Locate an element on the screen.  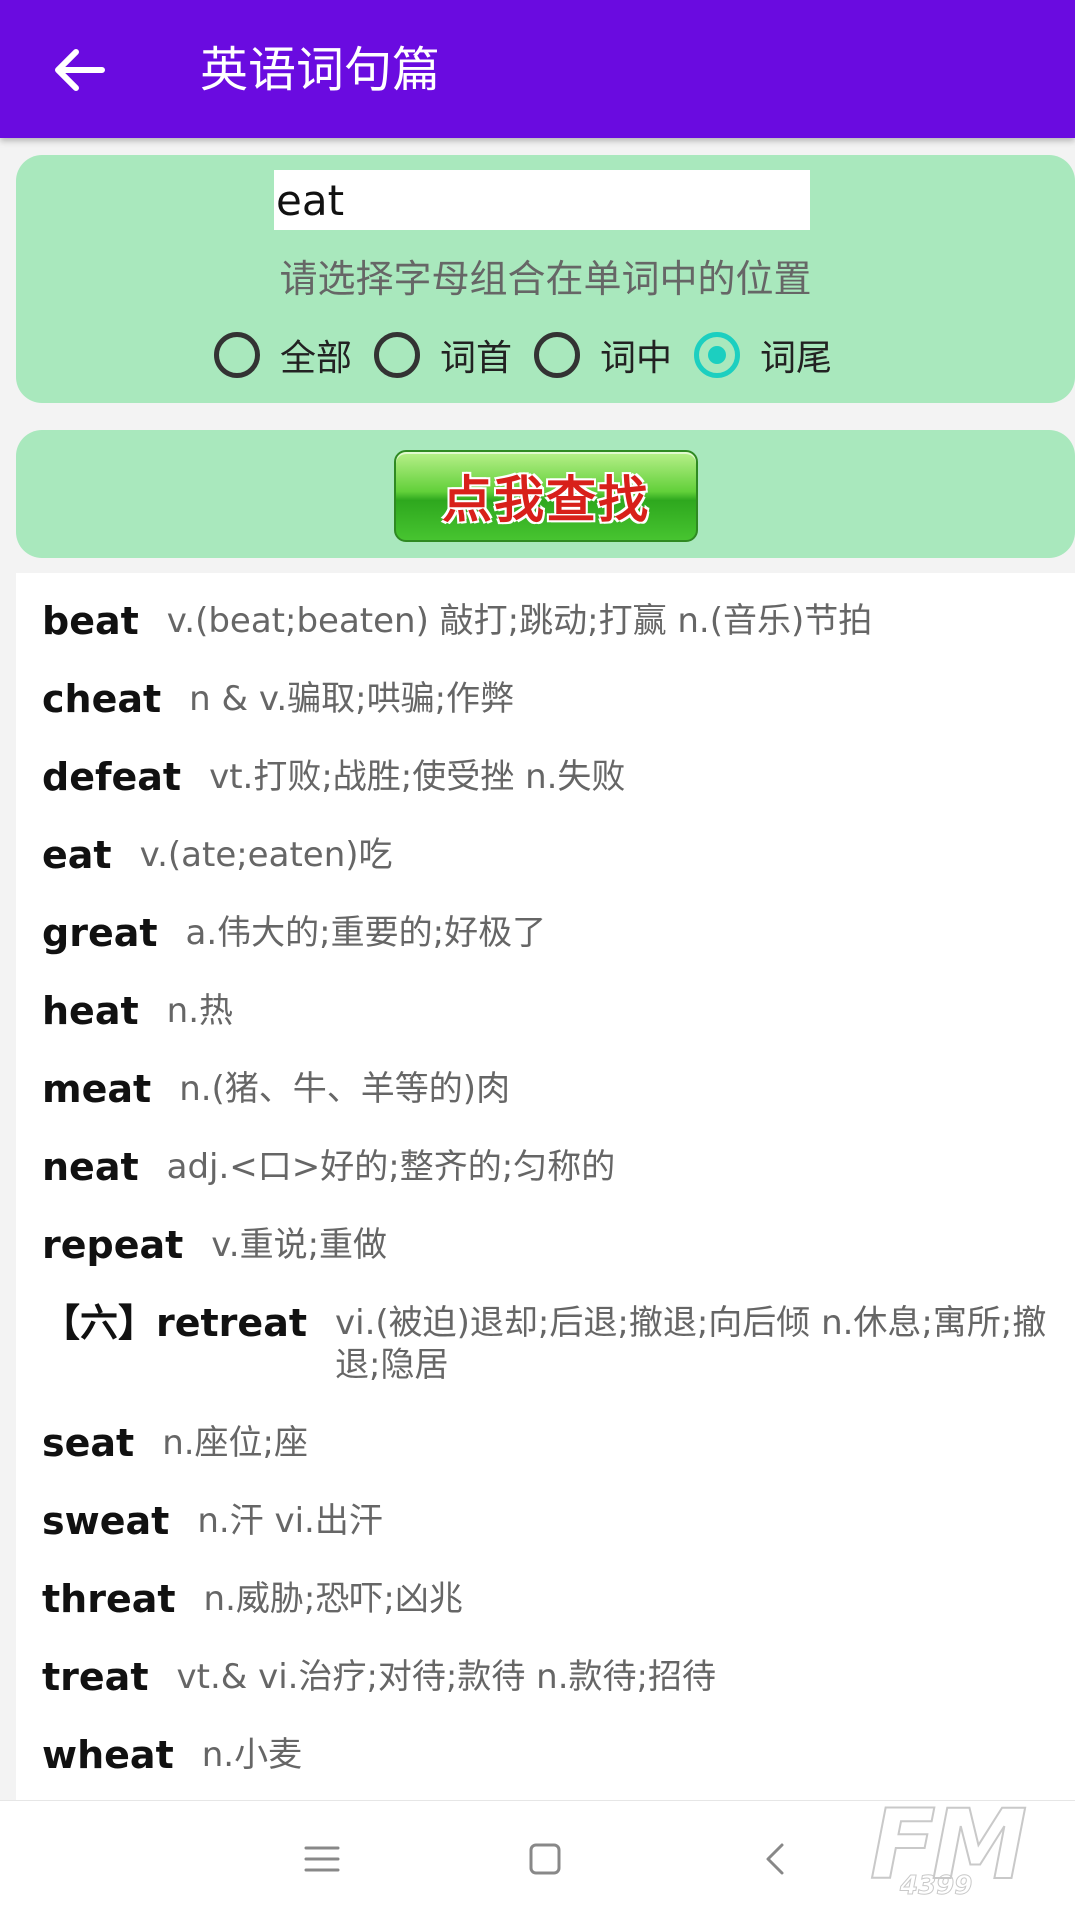
word: defeat is located at coordinates (112, 777).